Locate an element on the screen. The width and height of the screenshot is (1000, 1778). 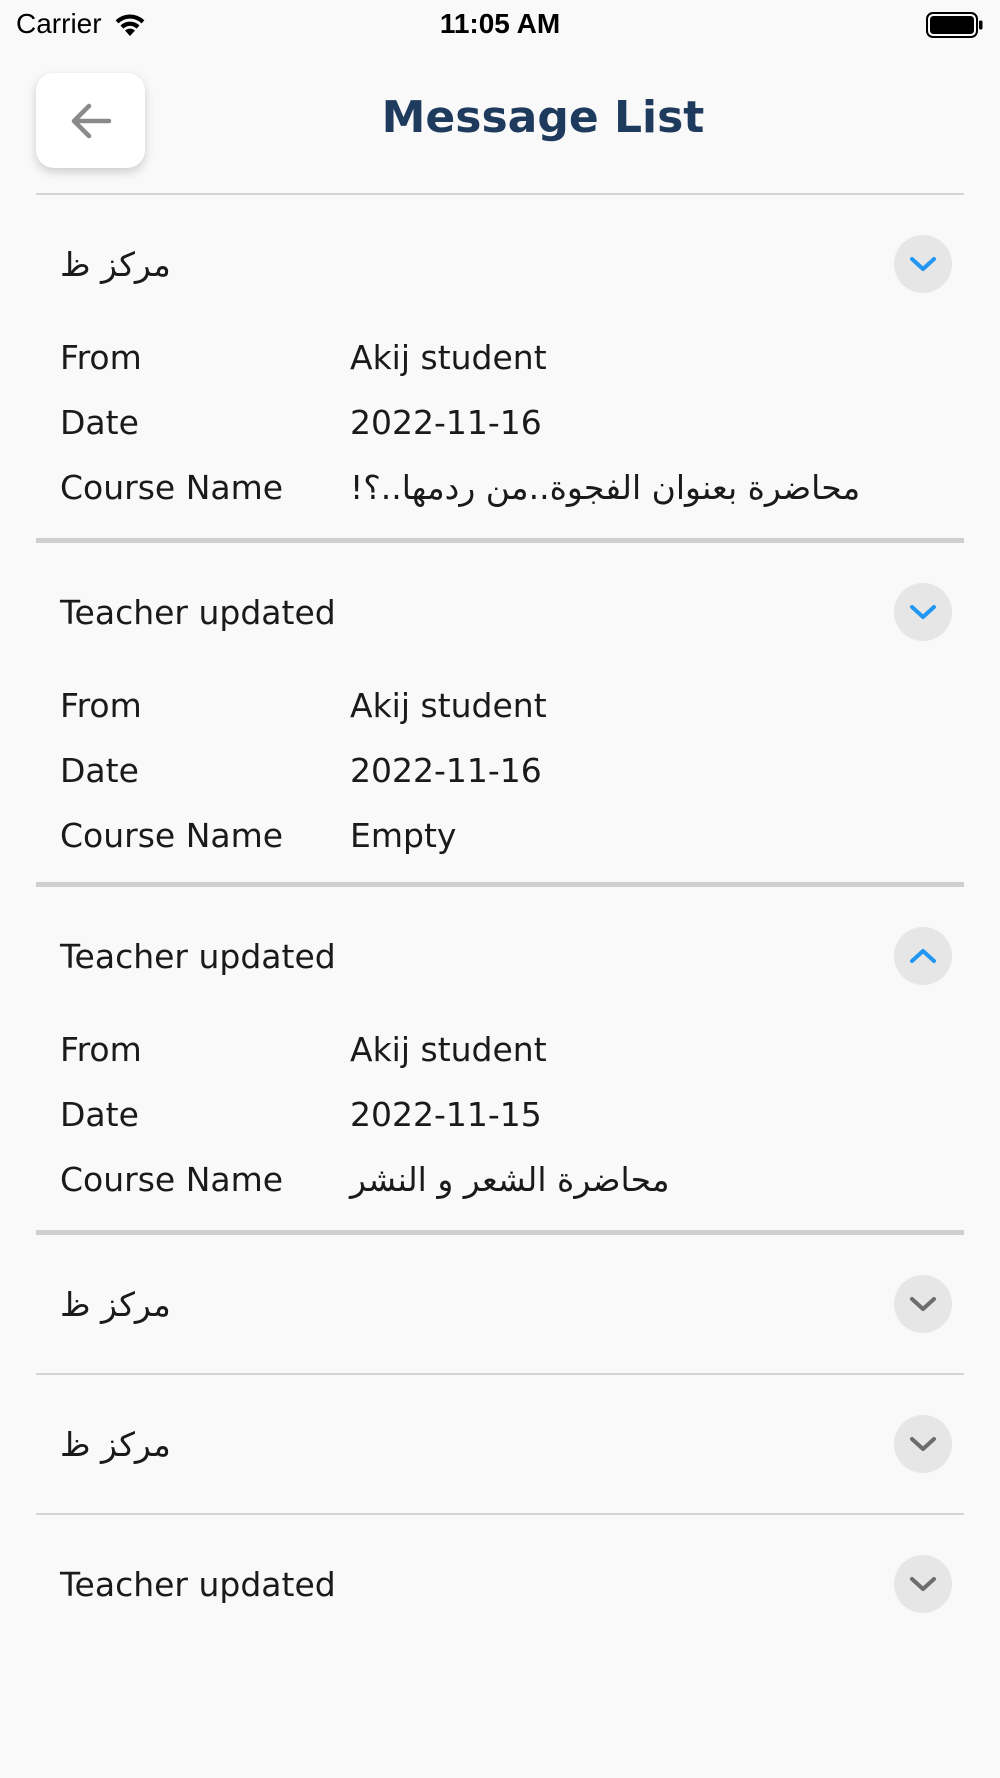
chevron-up-icon is located at coordinates (923, 956).